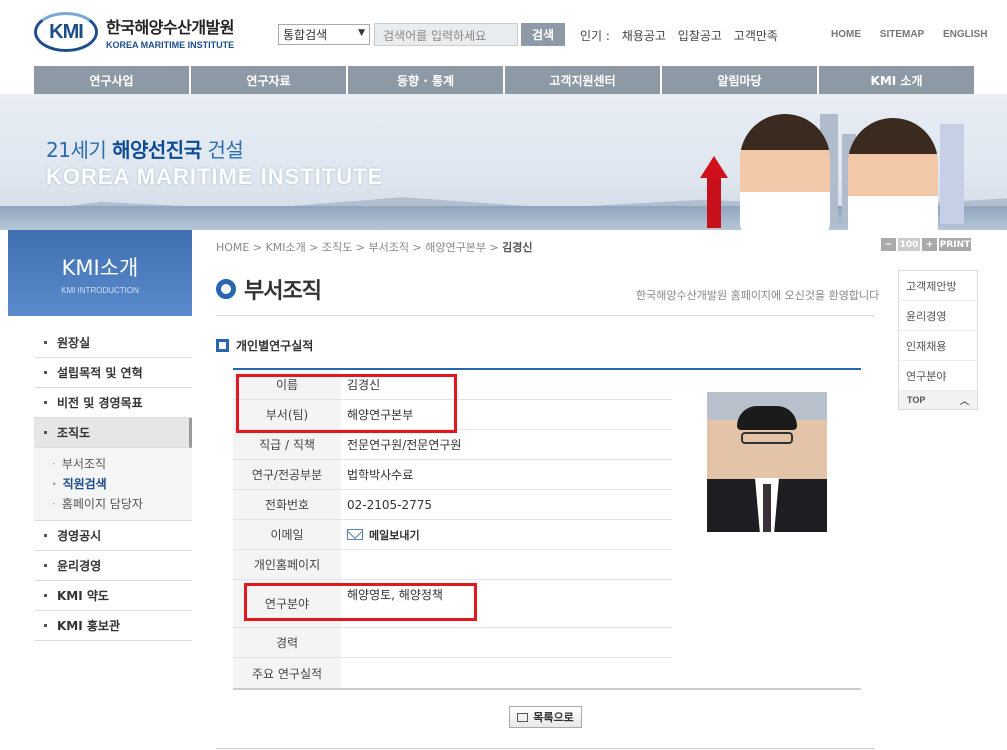  I want to click on breadcrumb: HOME > KMI소개 > 조직도 > 부서조직 > 해양연구본부 > 김경신, so click(374, 247).